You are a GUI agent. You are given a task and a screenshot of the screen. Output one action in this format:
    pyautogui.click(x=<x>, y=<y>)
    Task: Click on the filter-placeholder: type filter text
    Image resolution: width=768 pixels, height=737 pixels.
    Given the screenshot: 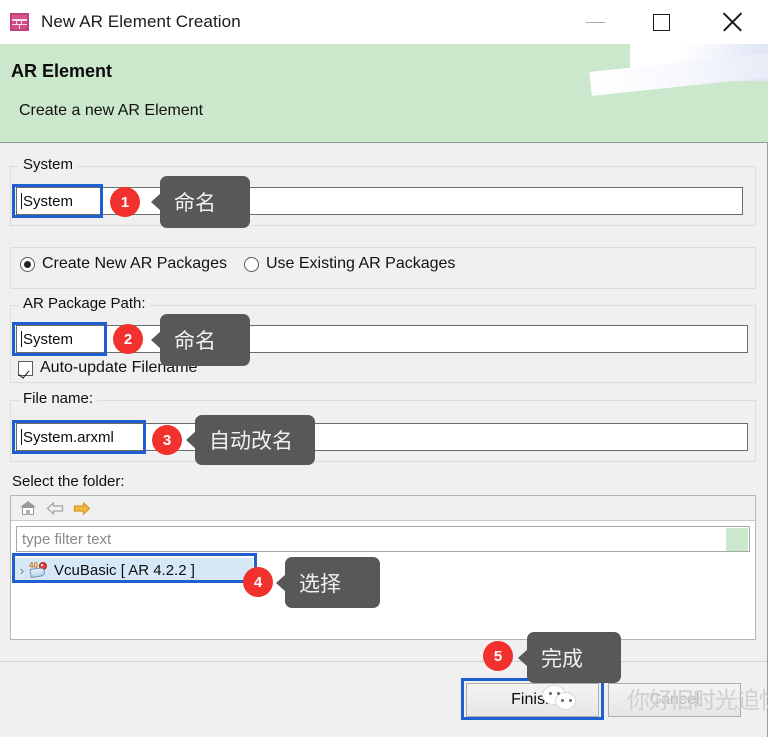 What is the action you would take?
    pyautogui.click(x=67, y=539)
    